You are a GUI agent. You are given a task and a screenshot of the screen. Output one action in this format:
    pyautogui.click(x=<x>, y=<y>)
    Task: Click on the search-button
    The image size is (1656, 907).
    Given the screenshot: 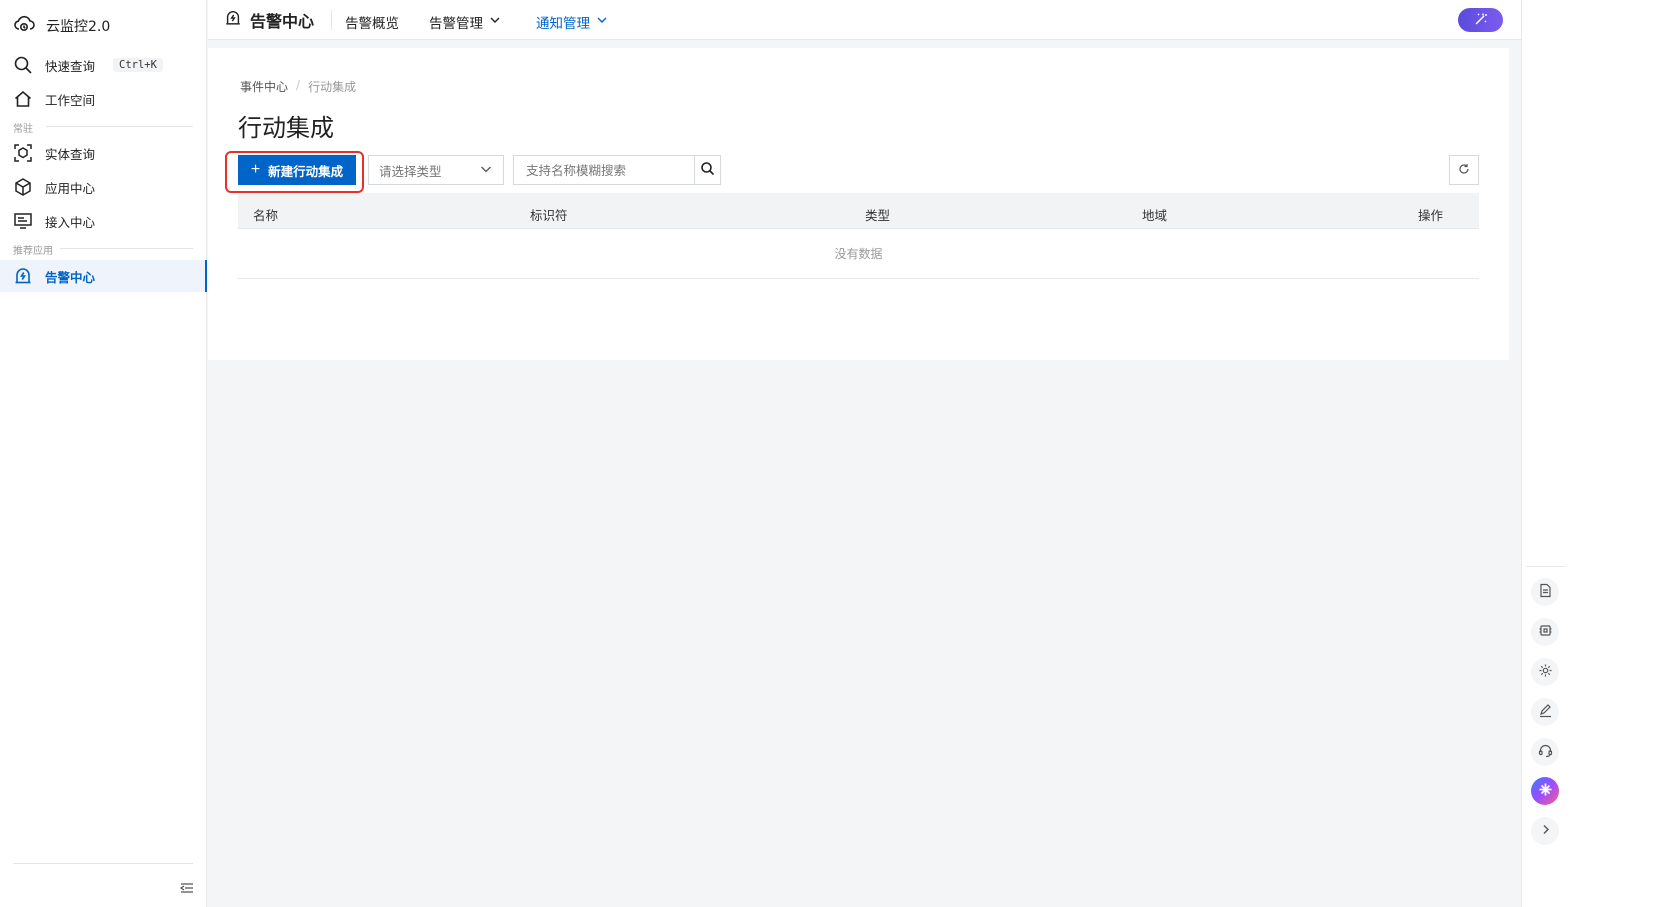 What is the action you would take?
    pyautogui.click(x=707, y=170)
    